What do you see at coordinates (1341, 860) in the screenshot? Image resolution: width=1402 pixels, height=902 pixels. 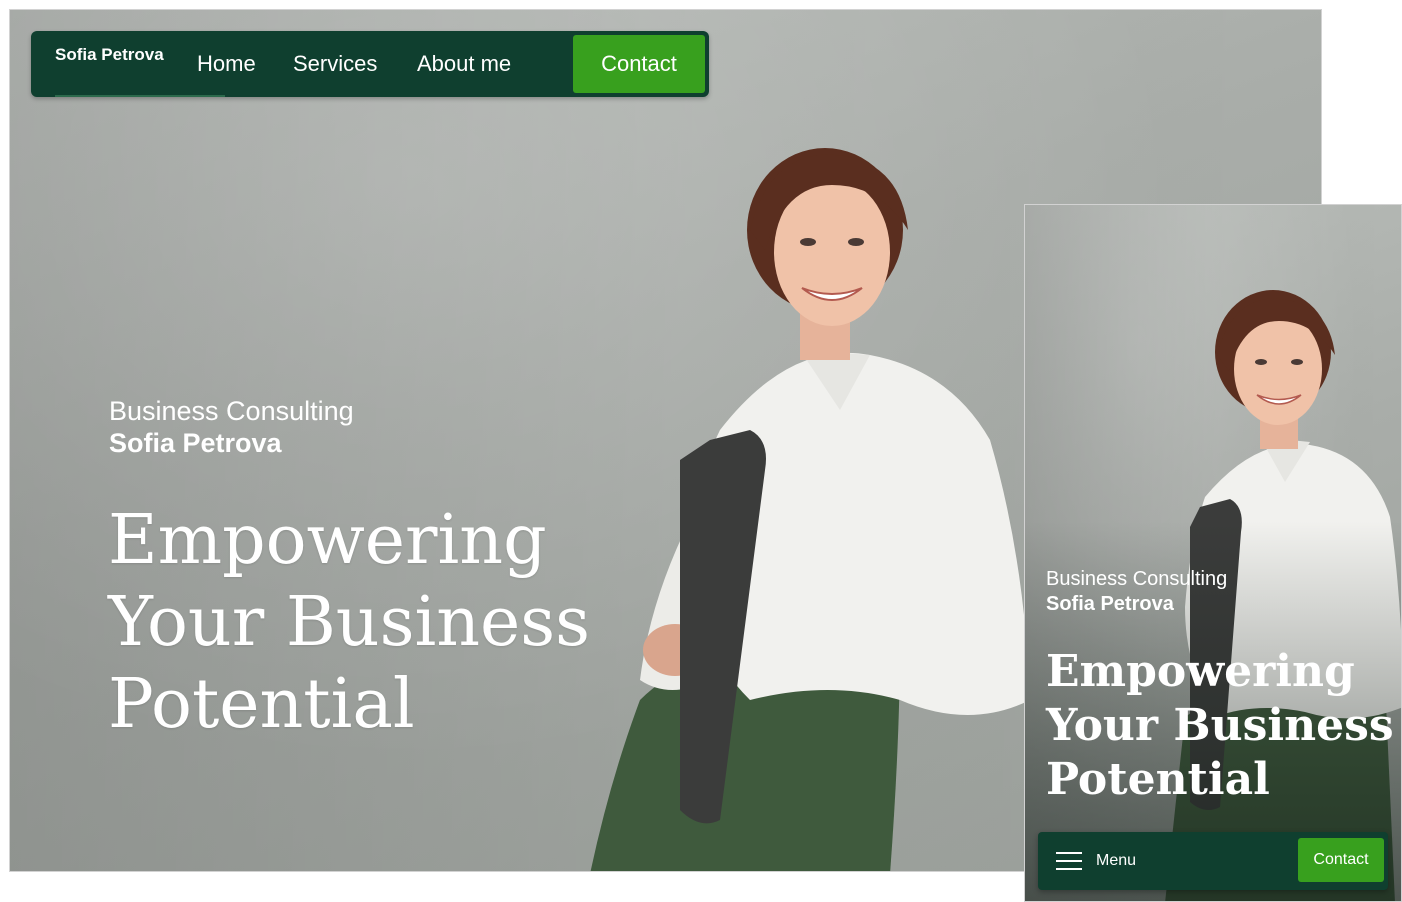 I see `mobile-contact-button: Contact` at bounding box center [1341, 860].